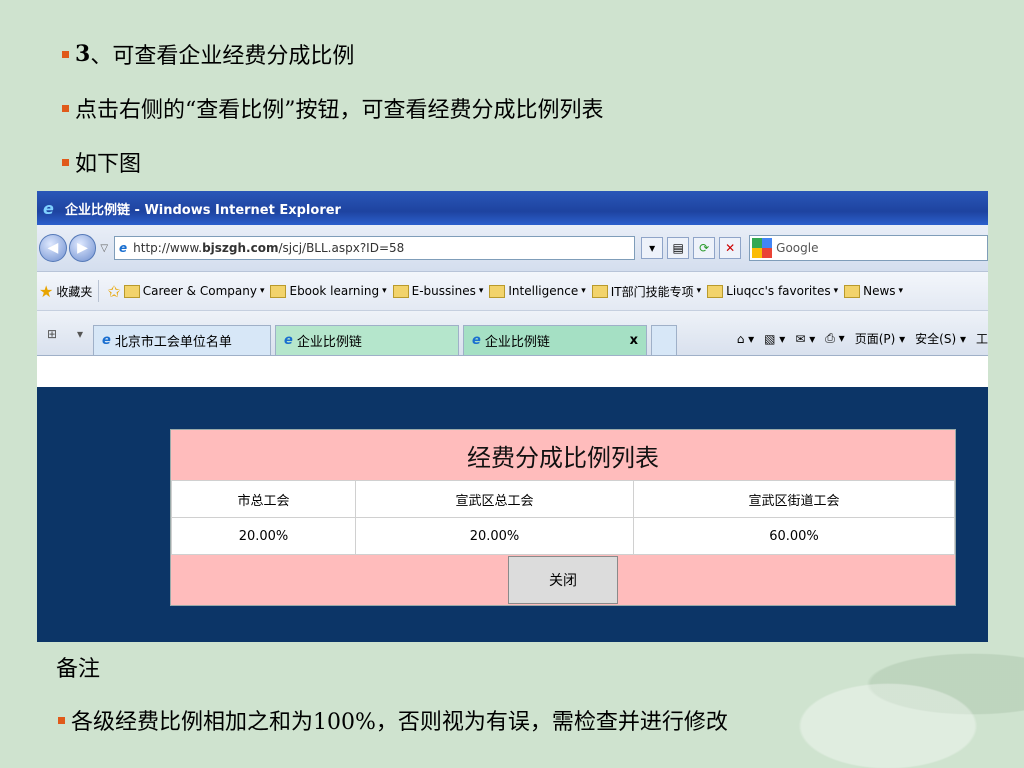  I want to click on quick-tabs-icon: ⊞, so click(52, 334).